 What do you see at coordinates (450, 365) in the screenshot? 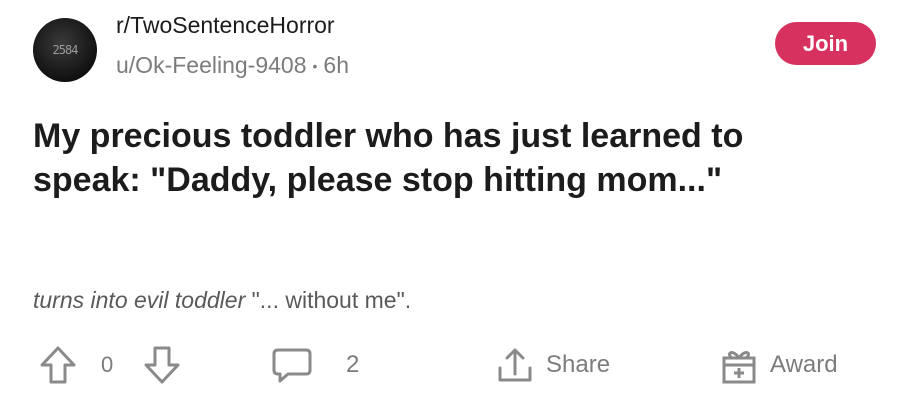
I see `action-bar: 0 2 Share Award` at bounding box center [450, 365].